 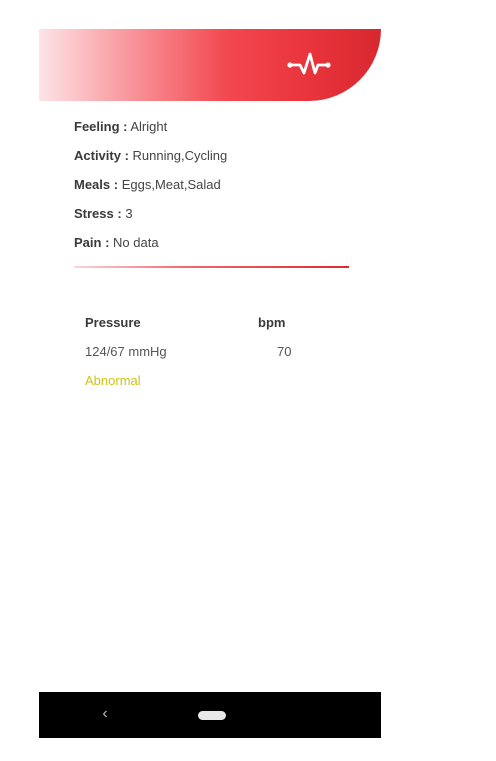 I want to click on home-button, so click(x=212, y=715).